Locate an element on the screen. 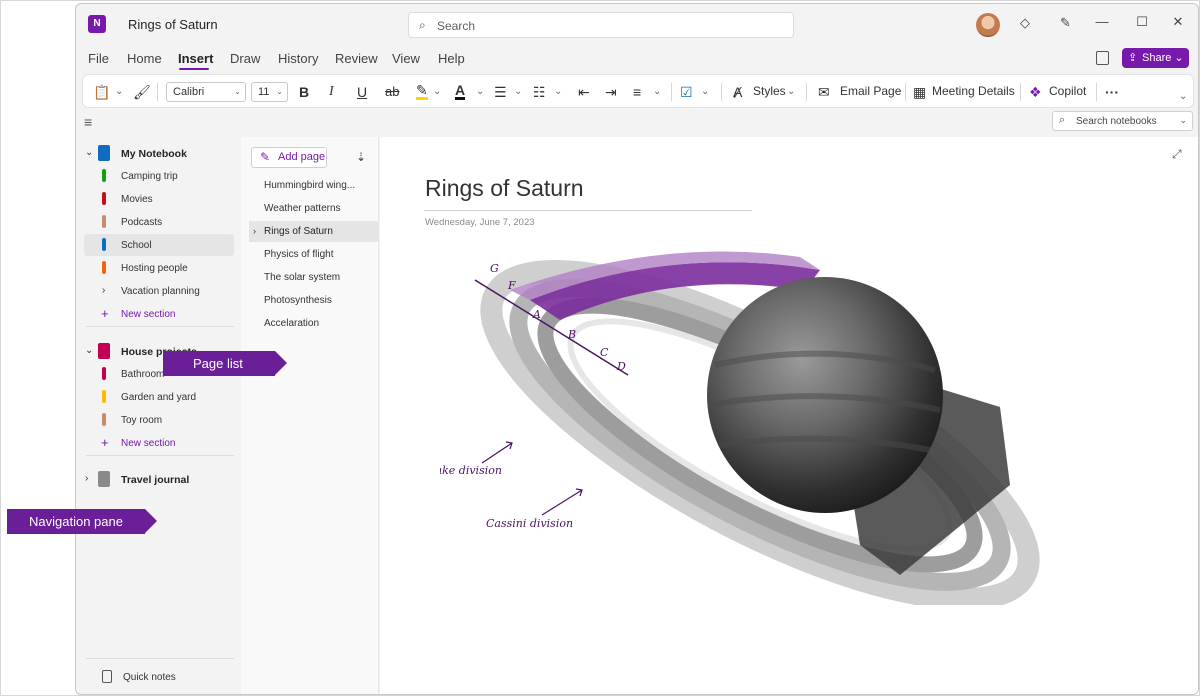 The height and width of the screenshot is (696, 1200). share-button: ⇪ Share ⌄ is located at coordinates (1155, 58).